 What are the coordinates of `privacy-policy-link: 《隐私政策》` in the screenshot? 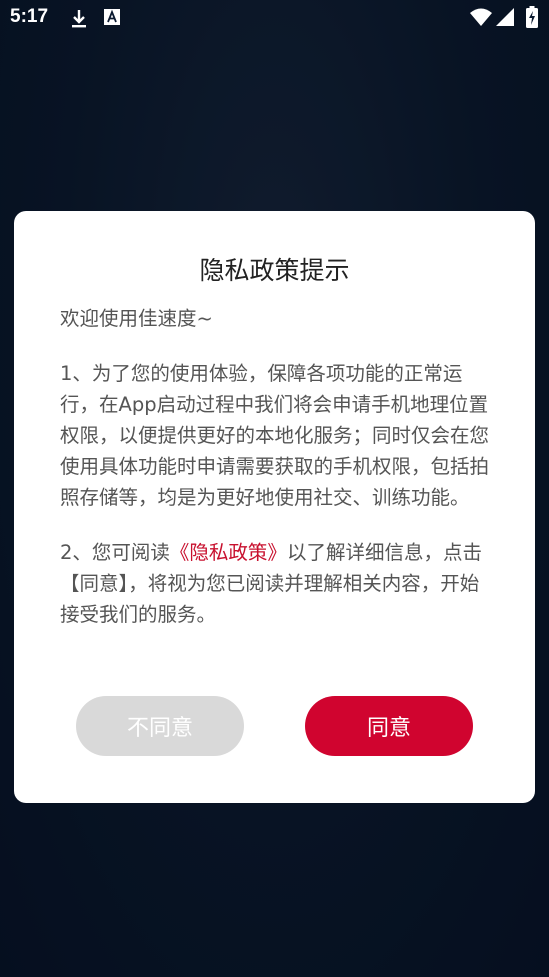 It's located at (228, 552).